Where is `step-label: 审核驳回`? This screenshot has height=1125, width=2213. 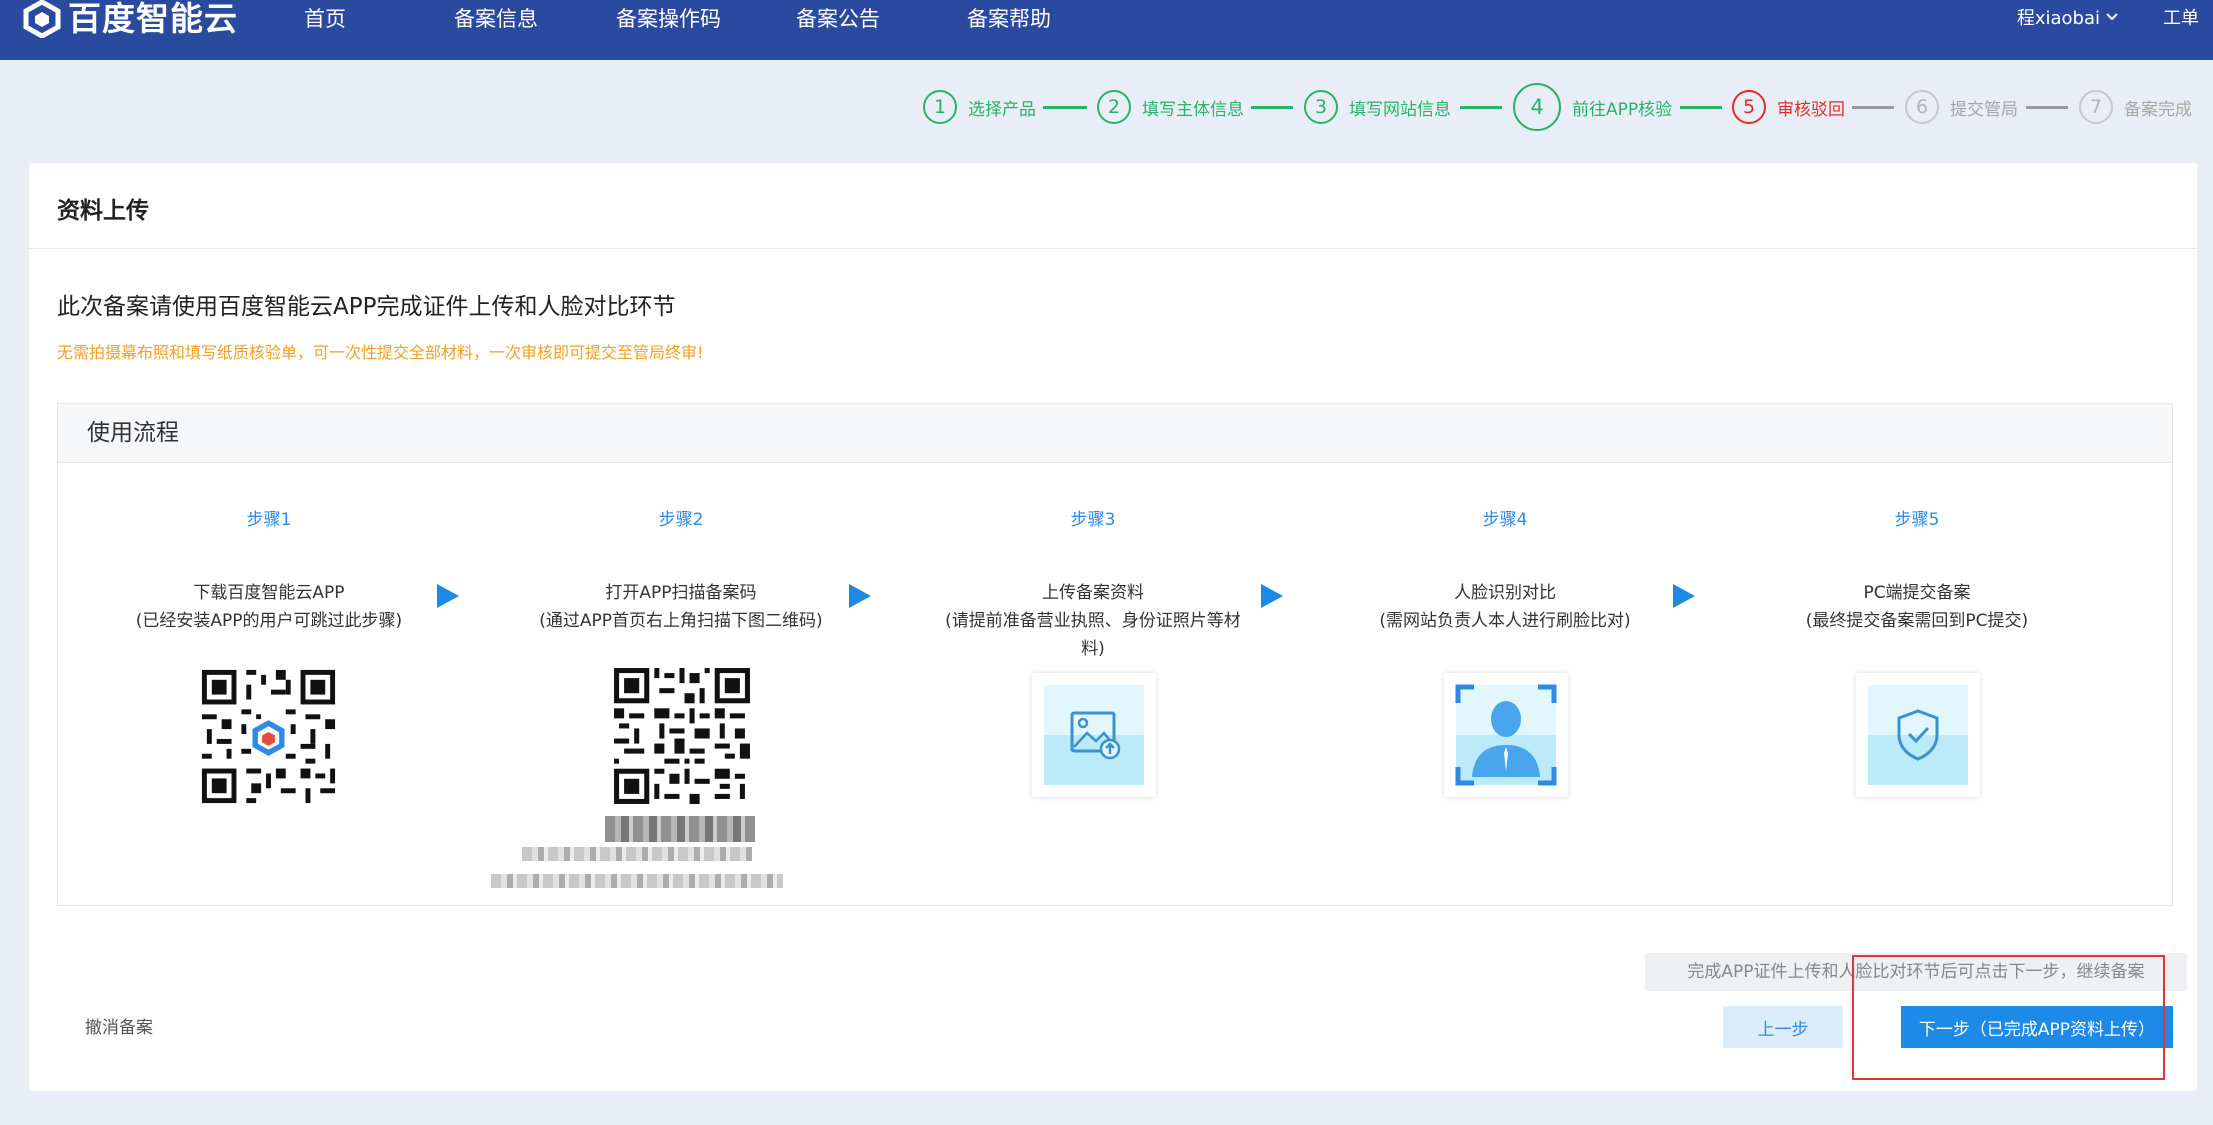
step-label: 审核驳回 is located at coordinates (1811, 109).